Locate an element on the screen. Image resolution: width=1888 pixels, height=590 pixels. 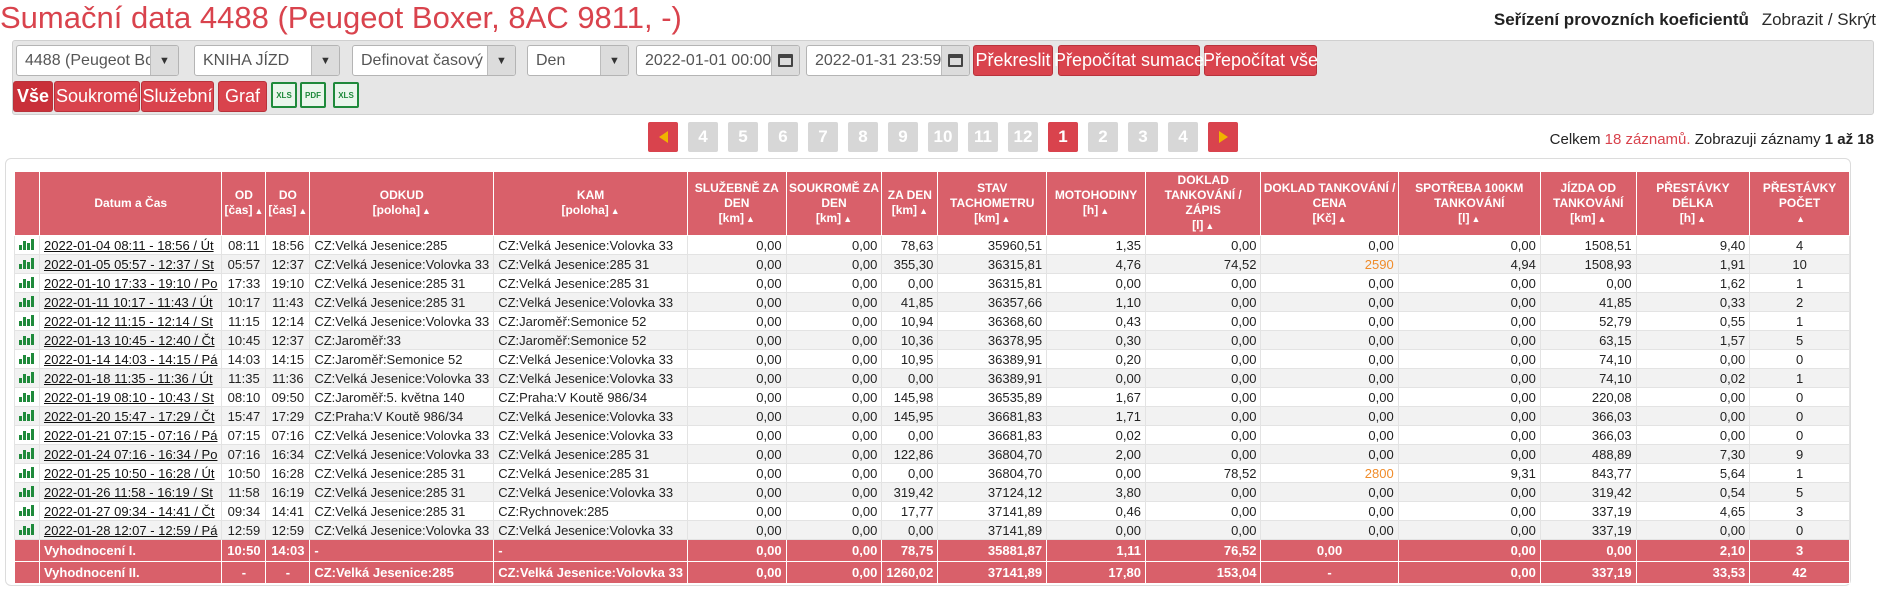
date-link: 2022-01-28 12:07 - 12:59 / Pá is located at coordinates (130, 530).